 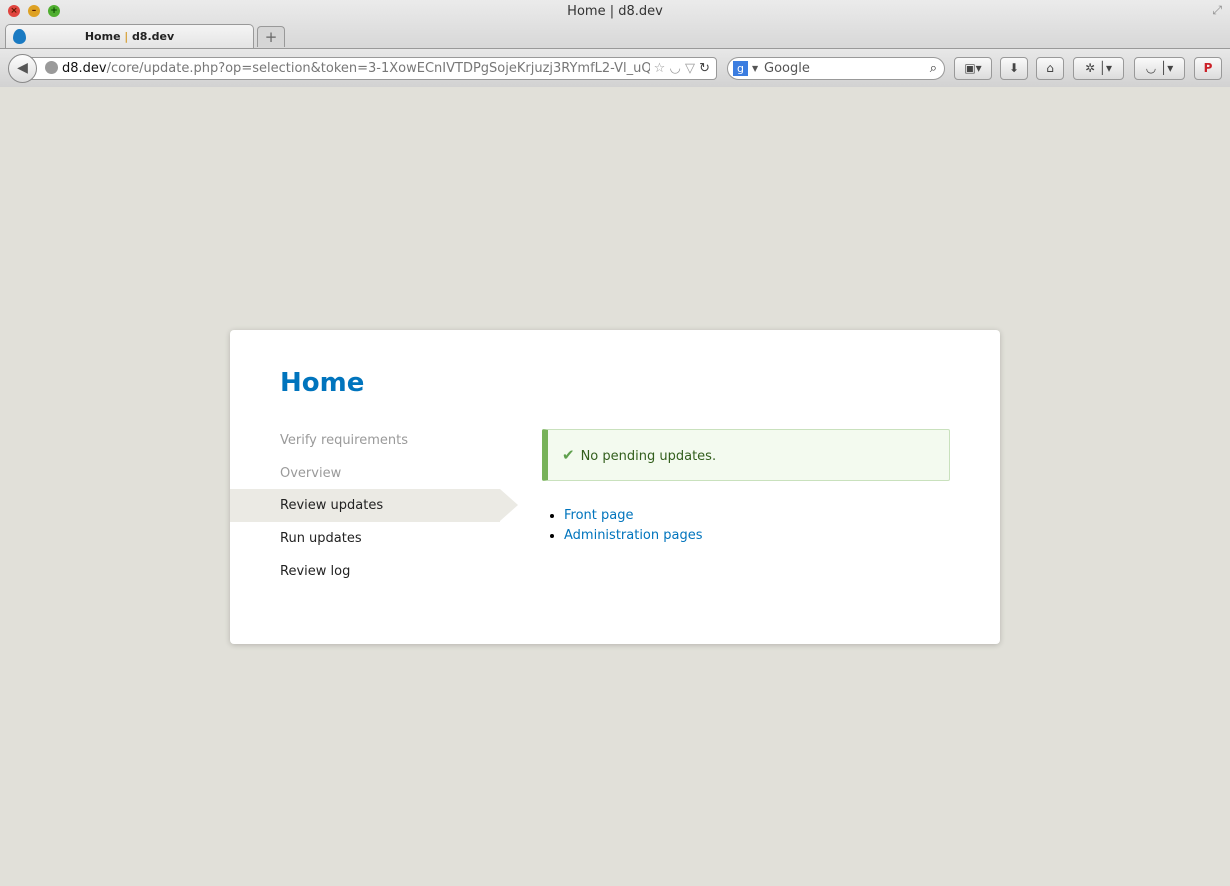 What do you see at coordinates (568, 455) in the screenshot?
I see `checkmark-icon: ✔` at bounding box center [568, 455].